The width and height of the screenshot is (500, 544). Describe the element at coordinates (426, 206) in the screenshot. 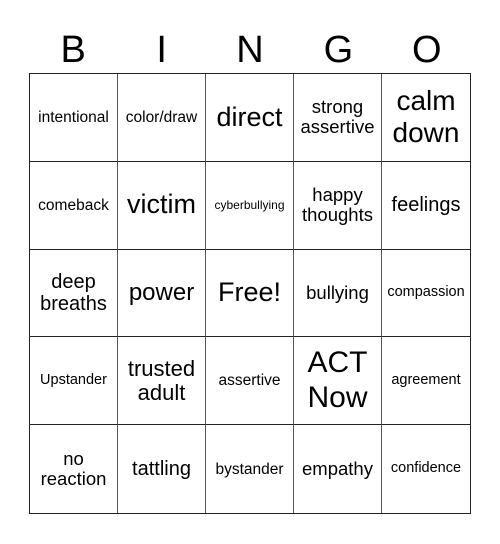

I see `bingo-cell: feelings` at that location.